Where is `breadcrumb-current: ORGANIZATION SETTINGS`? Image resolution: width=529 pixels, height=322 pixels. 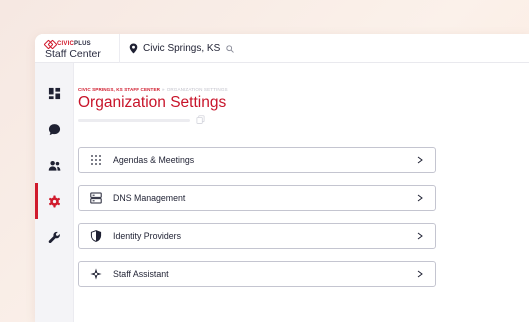
breadcrumb-current: ORGANIZATION SETTINGS is located at coordinates (197, 89).